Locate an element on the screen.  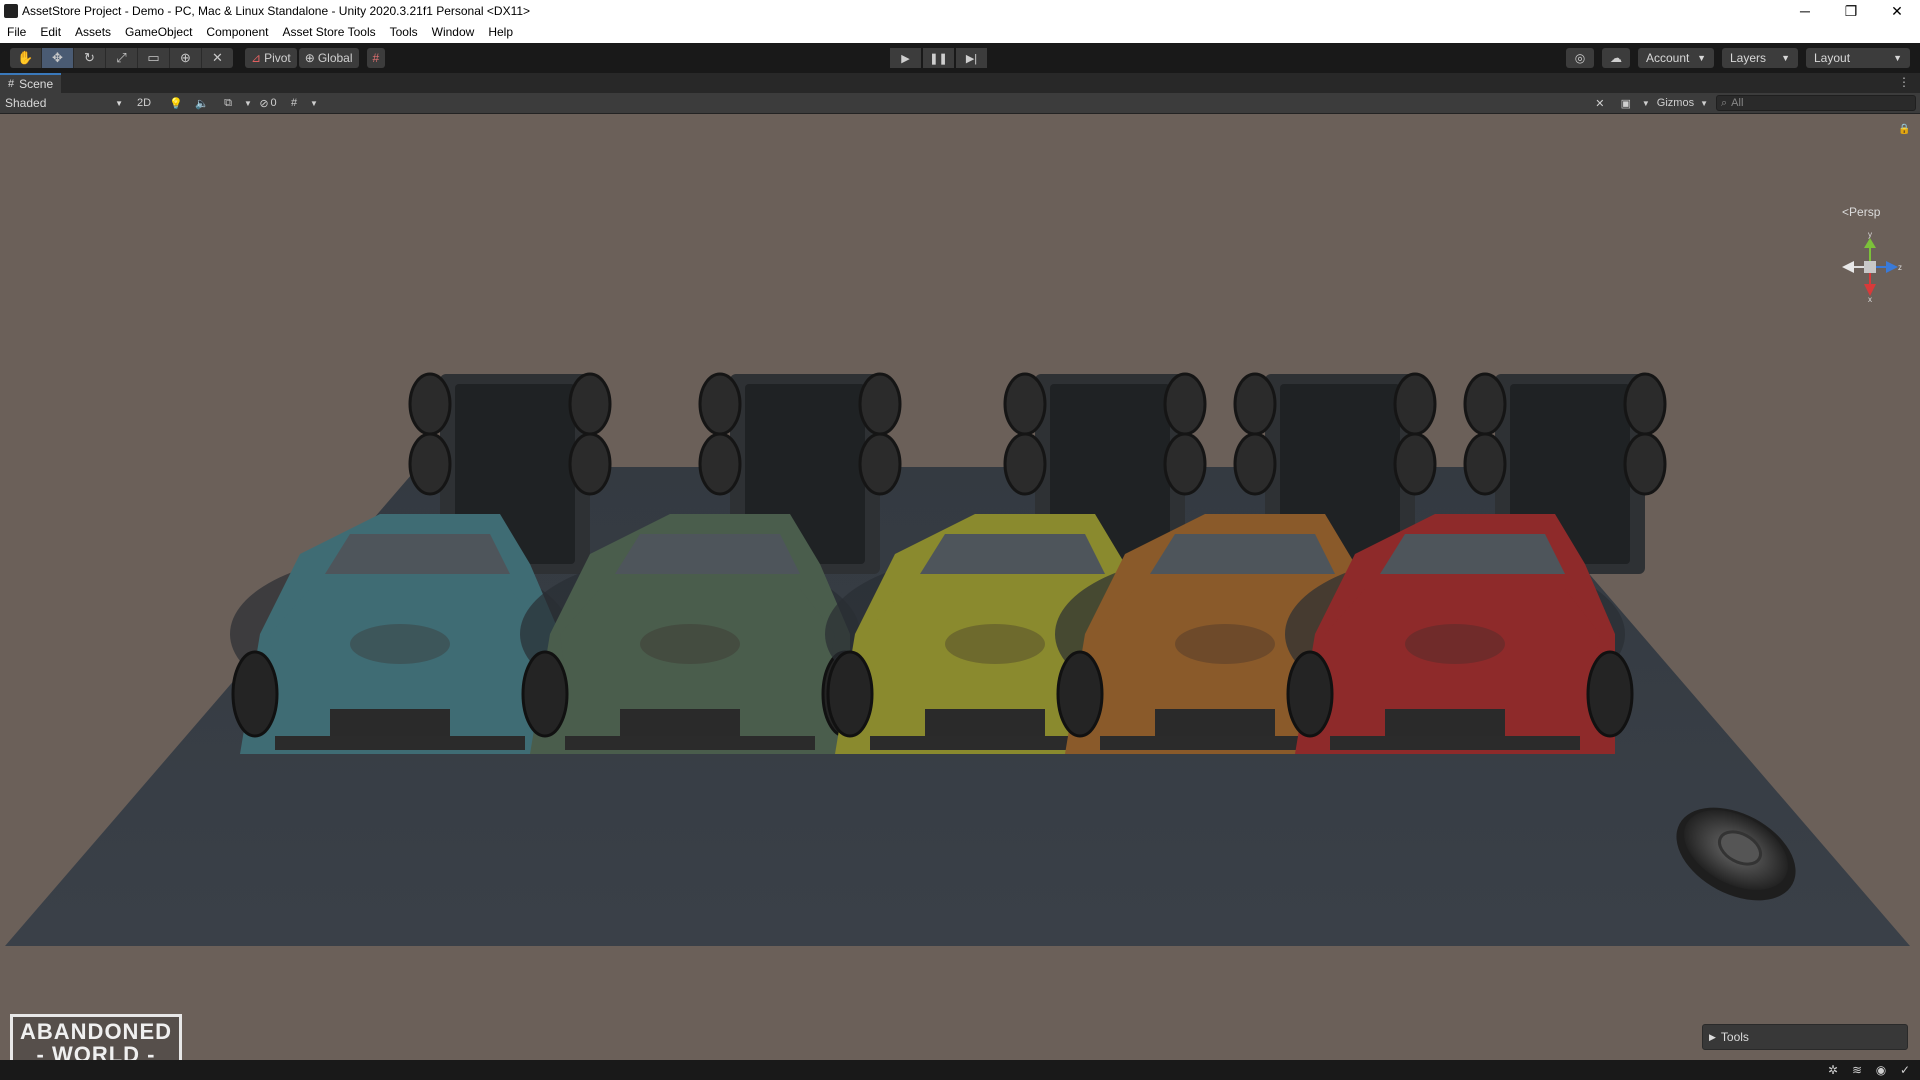
search-placeholder: All is located at coordinates (1737, 103).